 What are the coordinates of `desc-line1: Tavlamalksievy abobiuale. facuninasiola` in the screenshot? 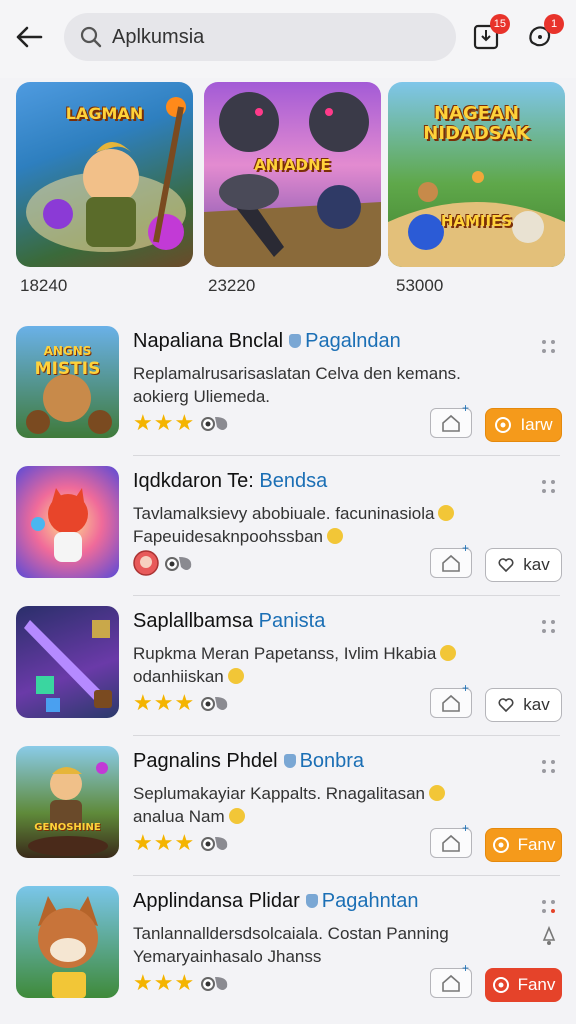 It's located at (284, 513).